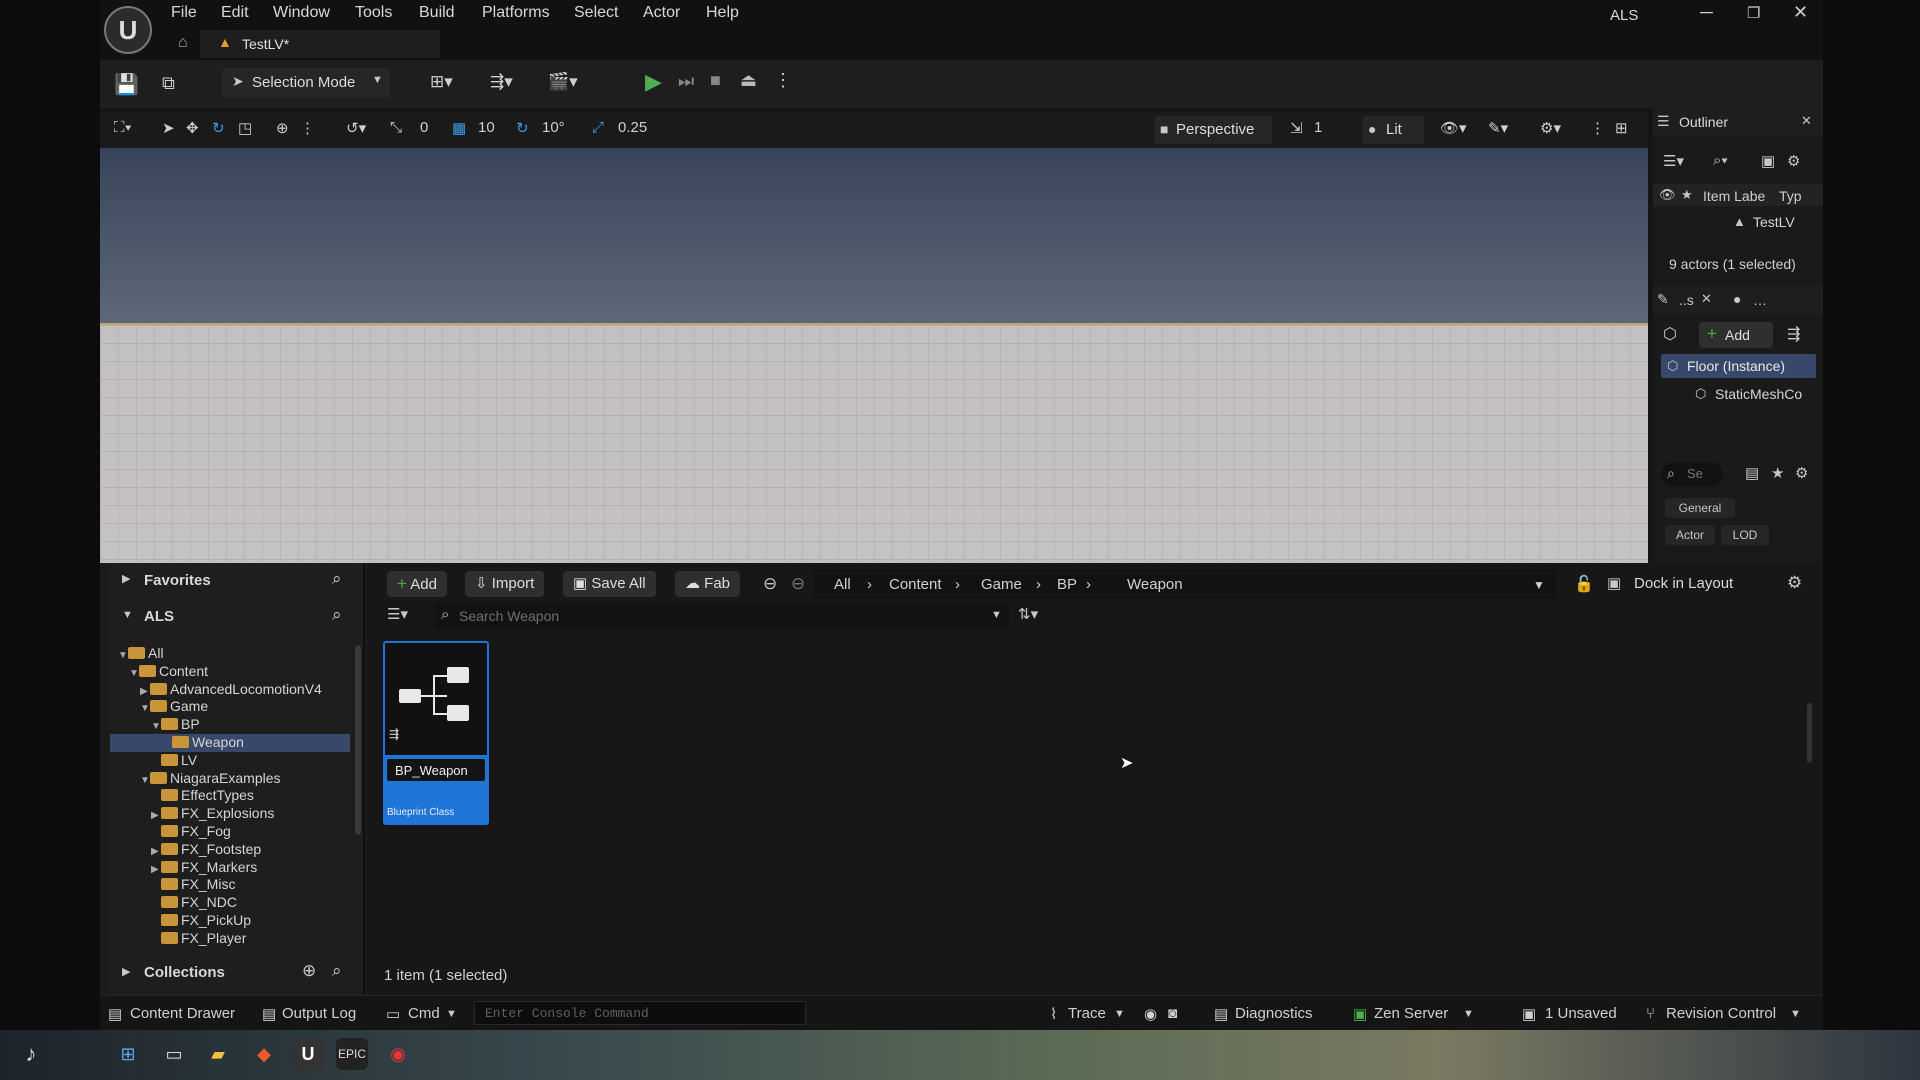 The height and width of the screenshot is (1080, 1920). Describe the element at coordinates (424, 1013) in the screenshot. I see `cmd-dropdown: Cmd` at that location.